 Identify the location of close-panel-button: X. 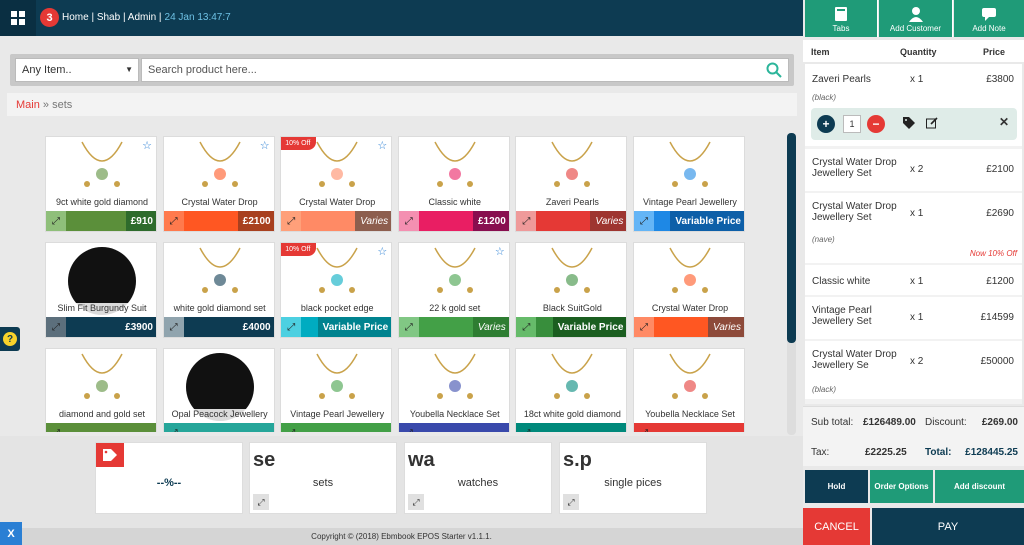
(11, 533).